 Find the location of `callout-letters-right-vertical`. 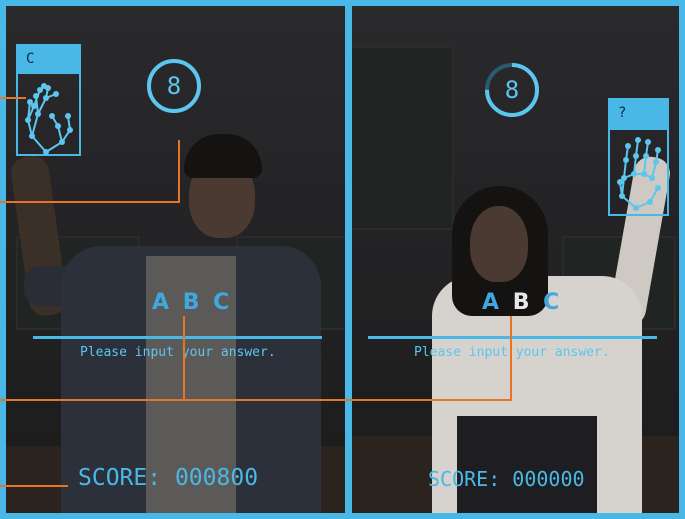

callout-letters-right-vertical is located at coordinates (511, 358).